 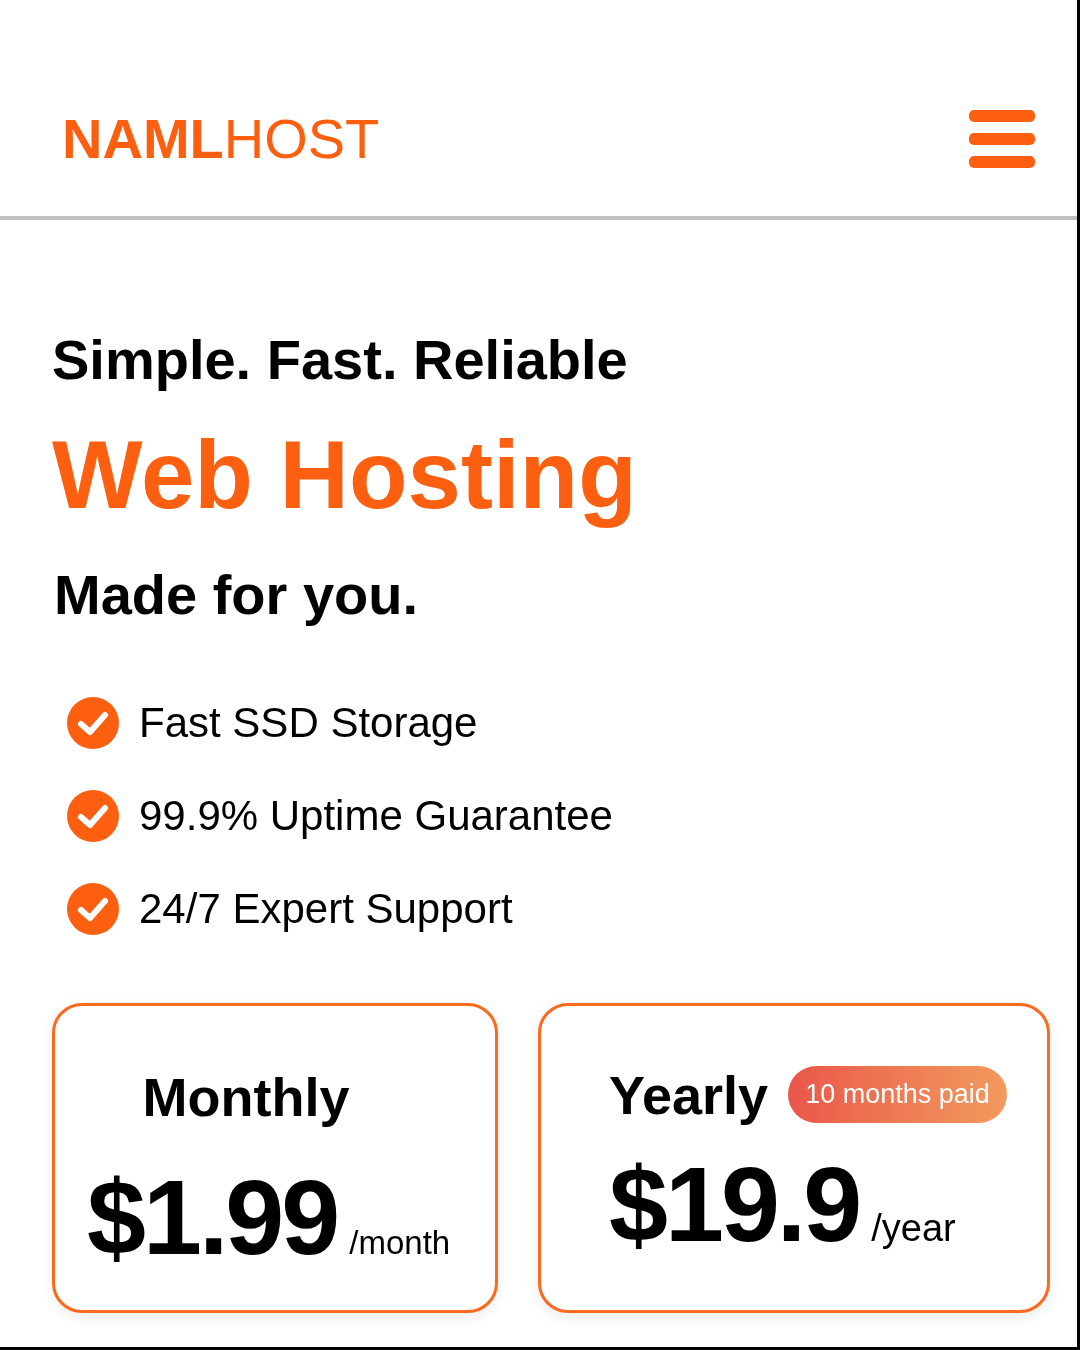 What do you see at coordinates (212, 1217) in the screenshot?
I see `plan-price: $1.99` at bounding box center [212, 1217].